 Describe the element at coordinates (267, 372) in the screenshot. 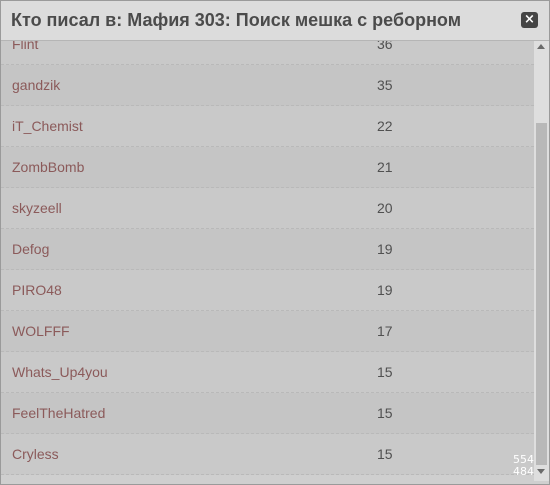

I see `poster-row: Whats_Up4you 15` at that location.